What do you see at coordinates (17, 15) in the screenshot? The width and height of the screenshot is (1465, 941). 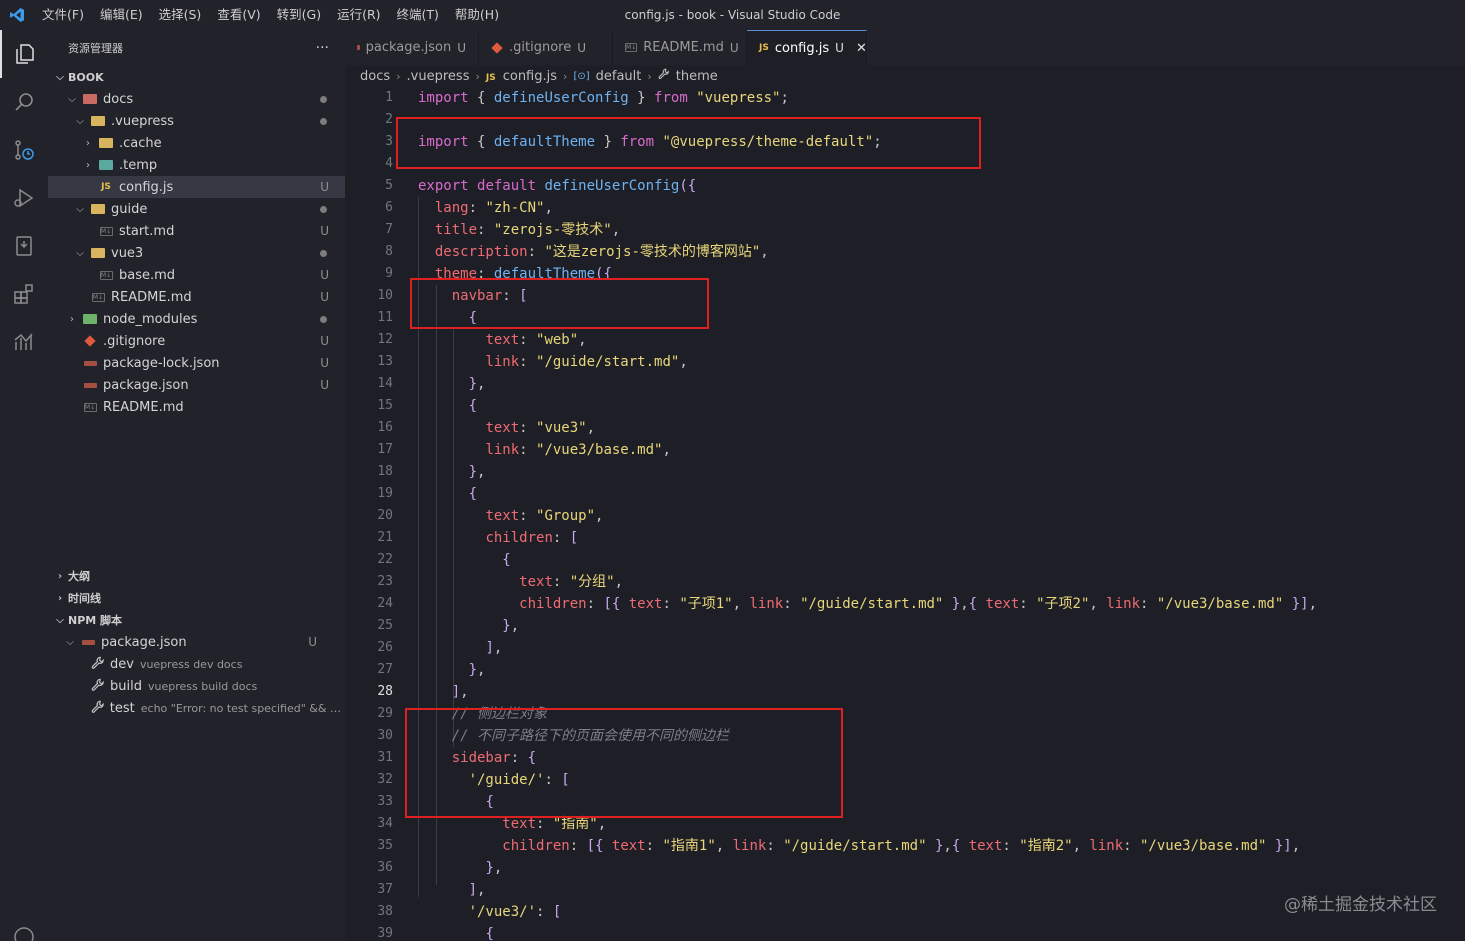 I see `vscode-logo-icon` at bounding box center [17, 15].